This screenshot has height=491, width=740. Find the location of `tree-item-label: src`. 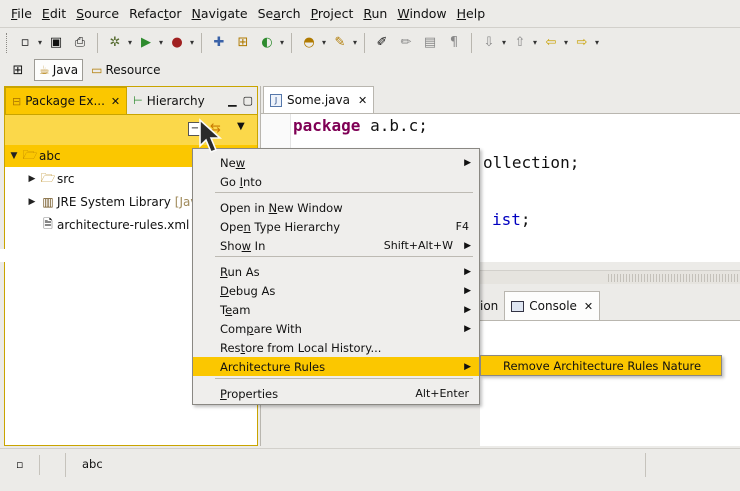

tree-item-label: src is located at coordinates (66, 179).